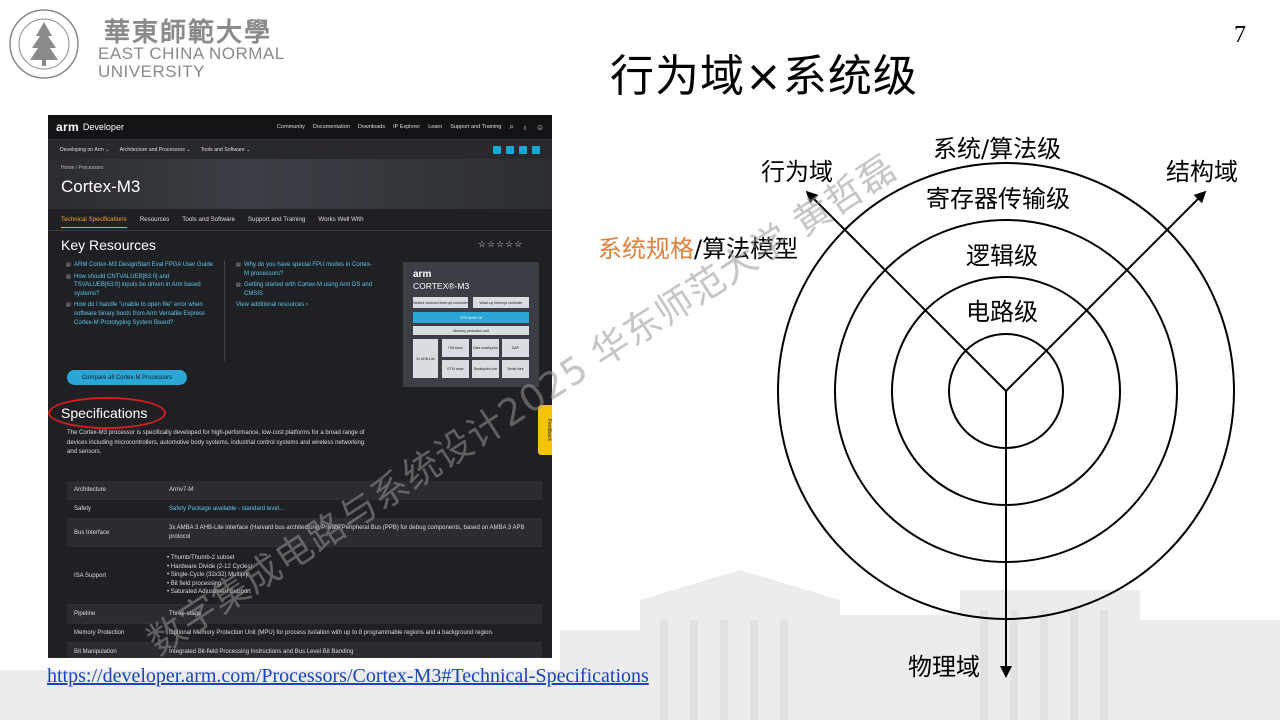  What do you see at coordinates (997, 149) in the screenshot?
I see `system-level-label: 系统/算法级` at bounding box center [997, 149].